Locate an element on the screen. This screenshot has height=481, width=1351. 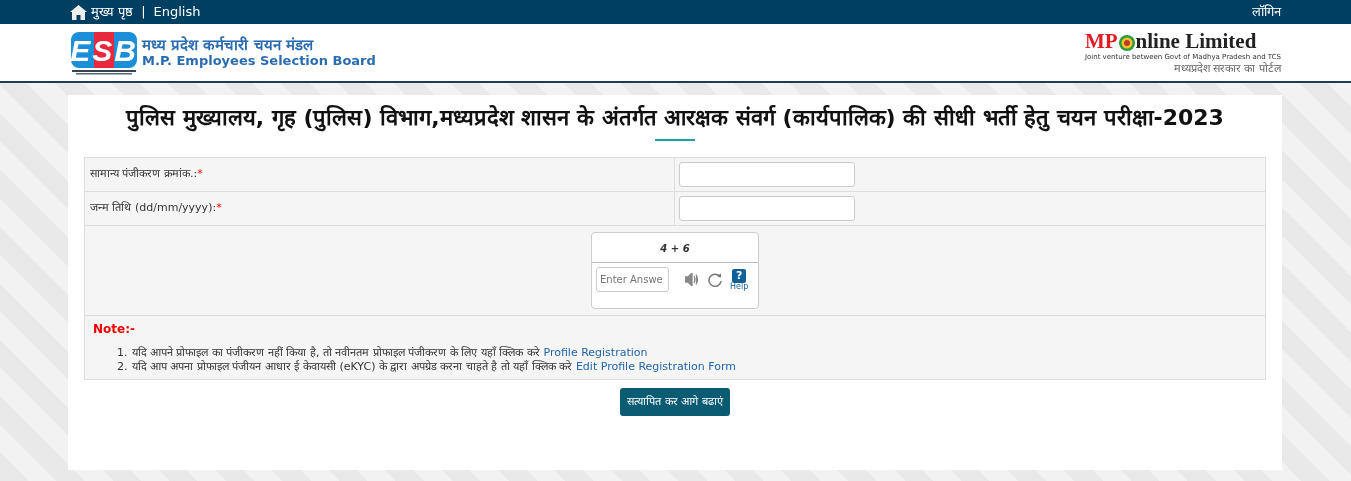
speaker-icon is located at coordinates (692, 280).